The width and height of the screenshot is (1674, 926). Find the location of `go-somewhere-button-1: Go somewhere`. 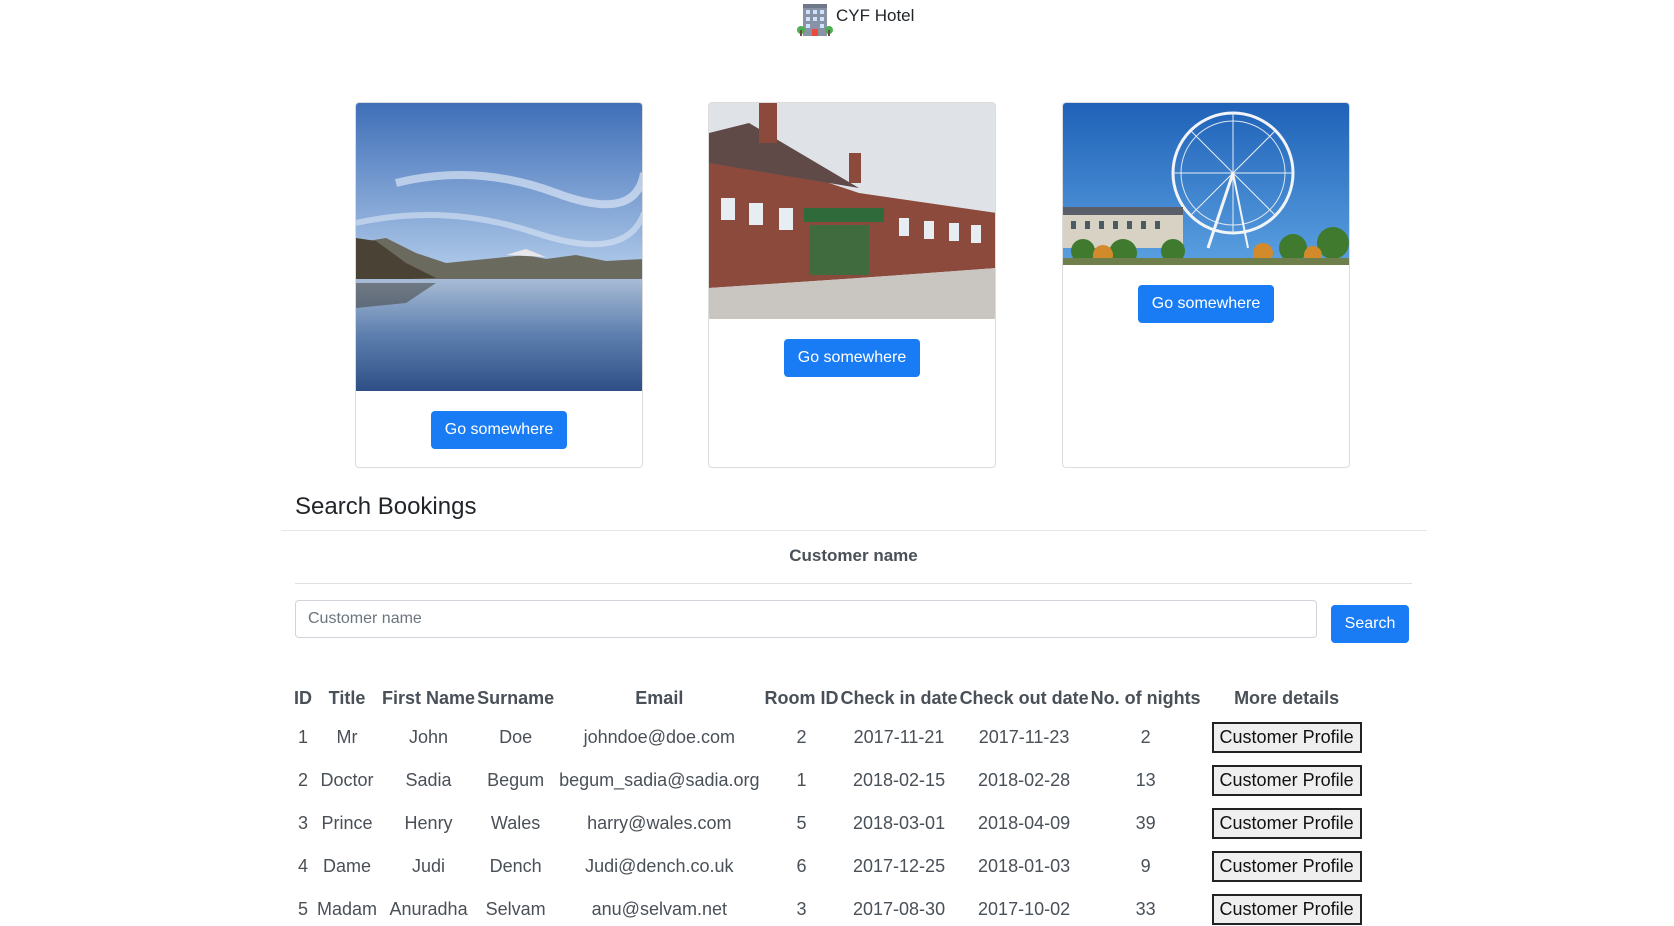

go-somewhere-button-1: Go somewhere is located at coordinates (499, 430).